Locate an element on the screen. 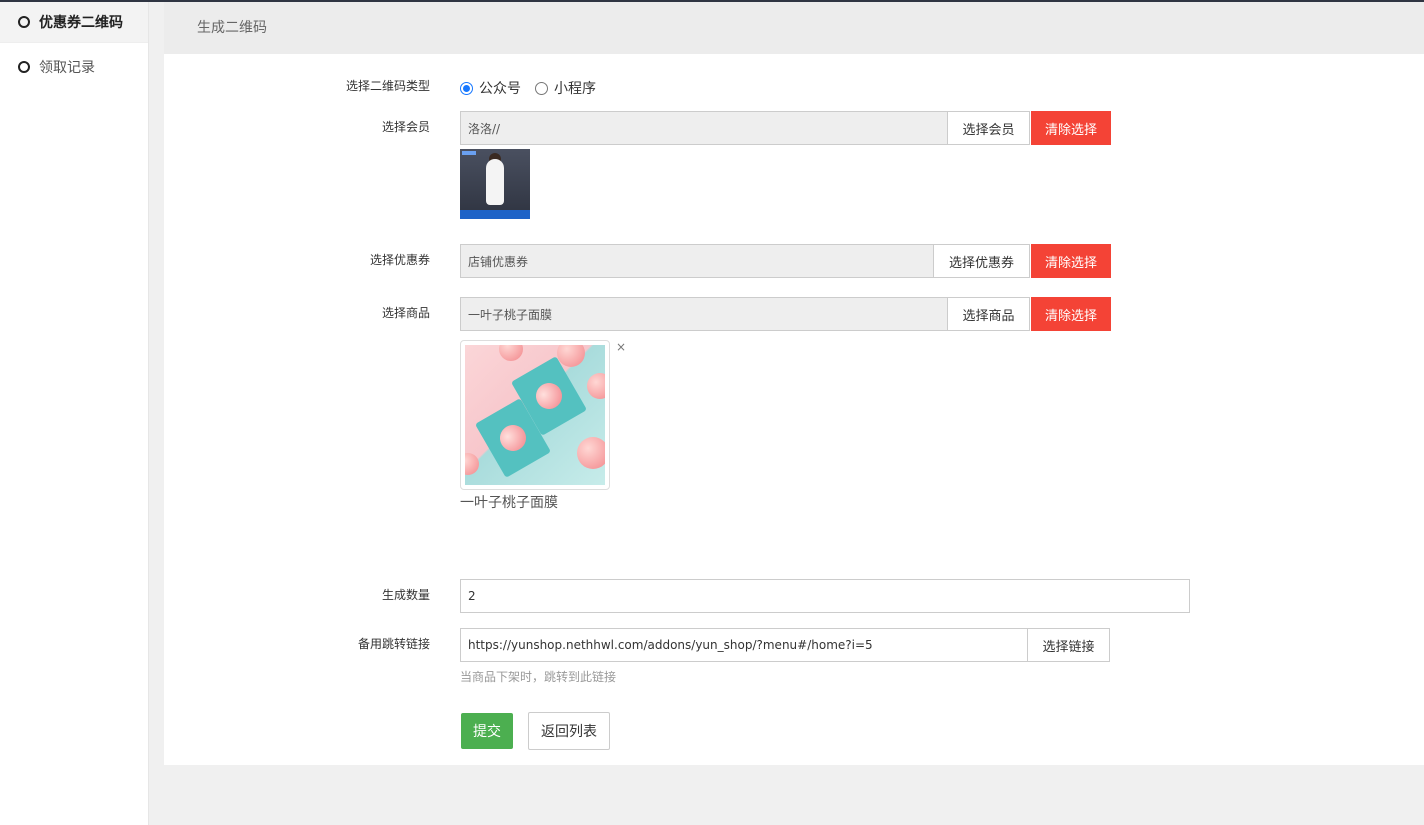  divider is located at coordinates (74, 42).